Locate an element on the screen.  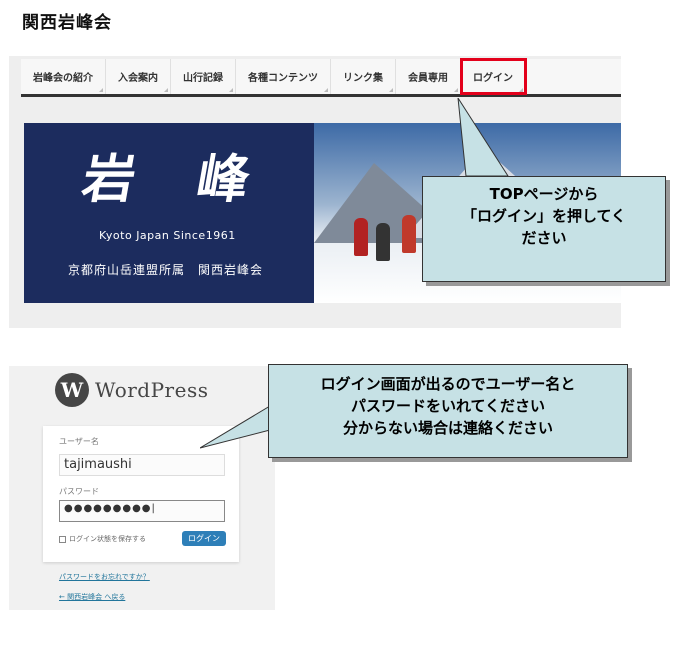
nav-item-label: リンク集 is located at coordinates (363, 78).